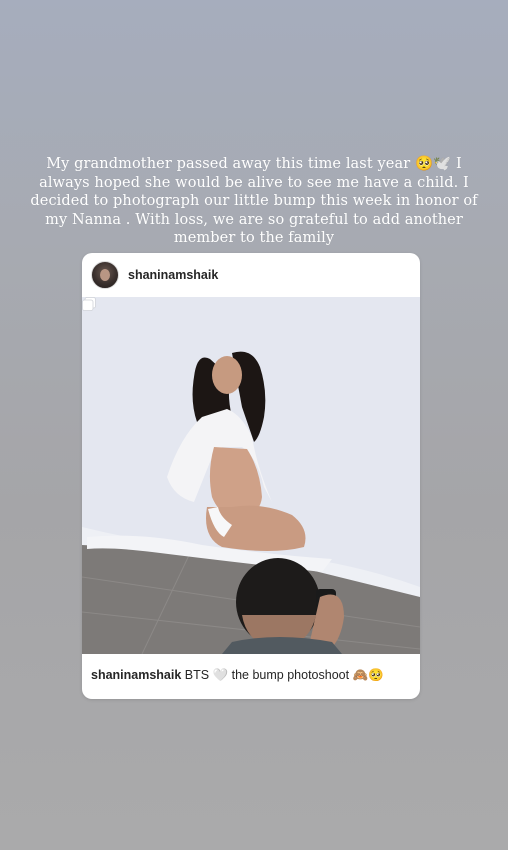  What do you see at coordinates (251, 275) in the screenshot?
I see `post-header: shaninamshaik` at bounding box center [251, 275].